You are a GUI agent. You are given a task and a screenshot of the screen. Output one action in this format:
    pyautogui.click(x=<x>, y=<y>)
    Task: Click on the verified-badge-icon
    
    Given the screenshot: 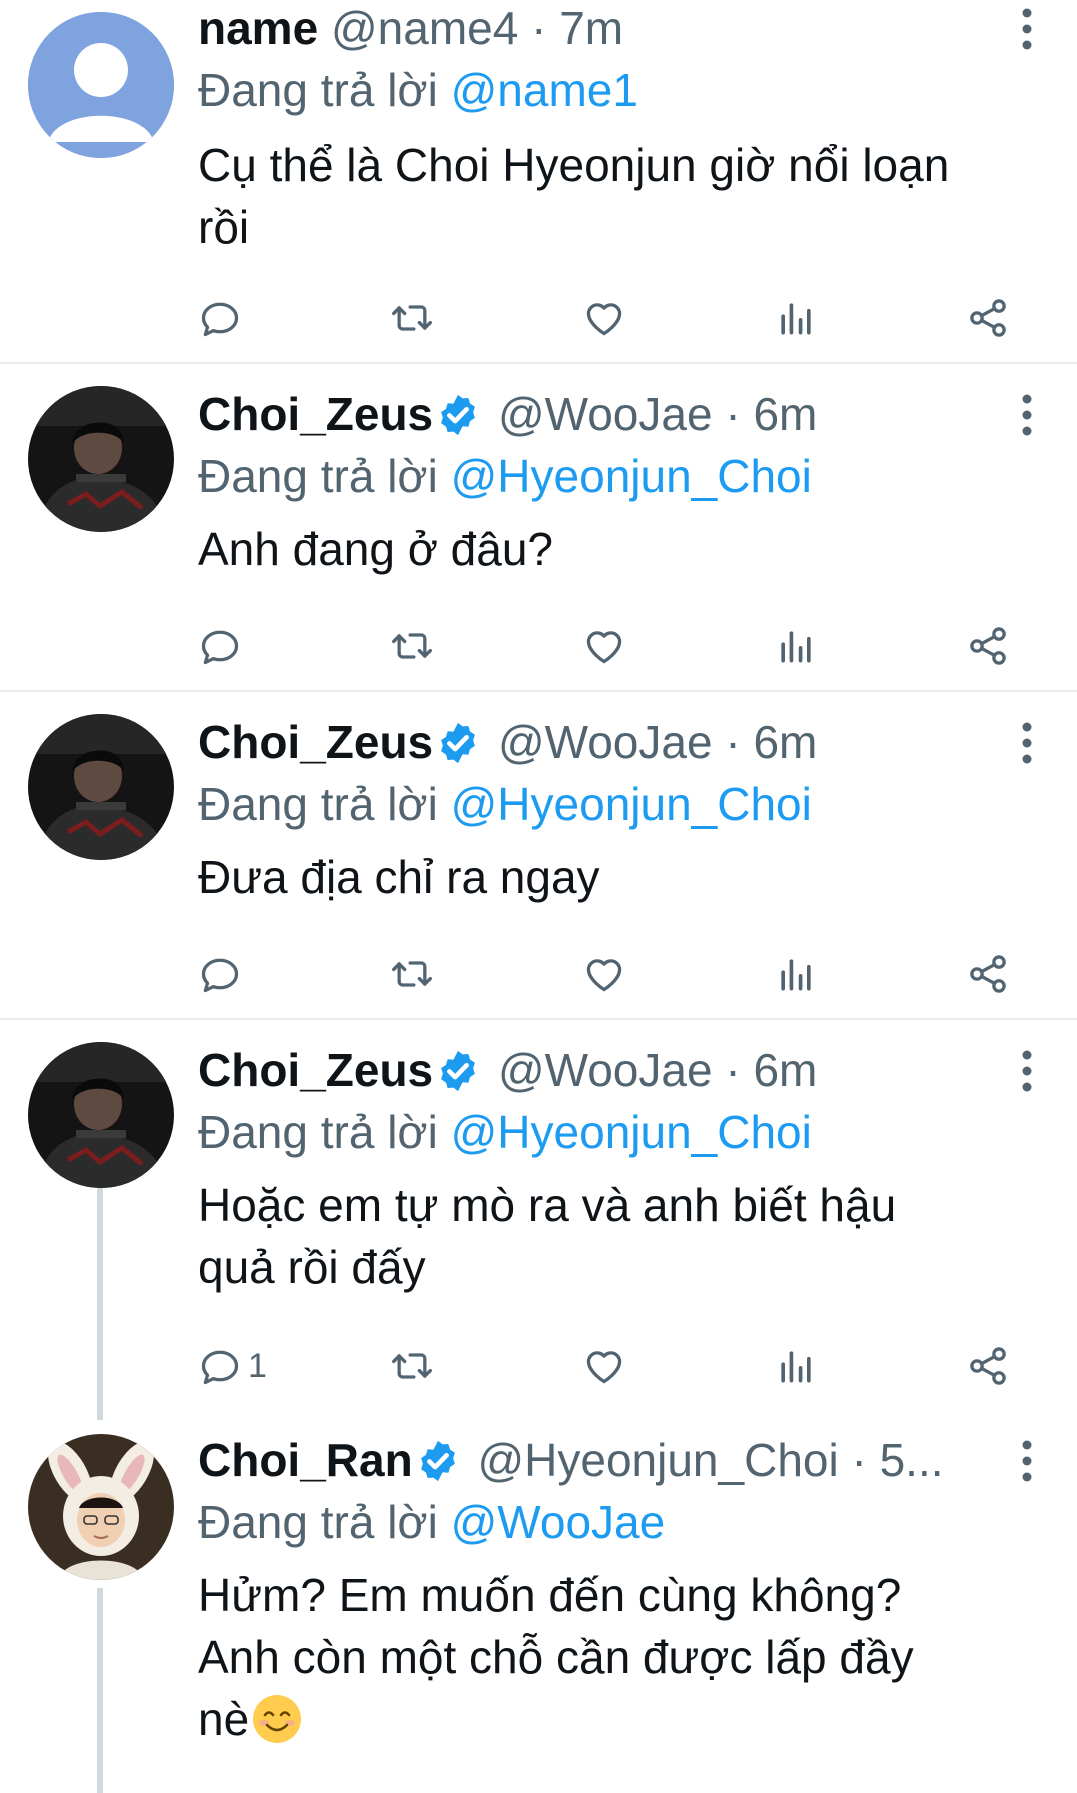 What is the action you would take?
    pyautogui.click(x=458, y=415)
    